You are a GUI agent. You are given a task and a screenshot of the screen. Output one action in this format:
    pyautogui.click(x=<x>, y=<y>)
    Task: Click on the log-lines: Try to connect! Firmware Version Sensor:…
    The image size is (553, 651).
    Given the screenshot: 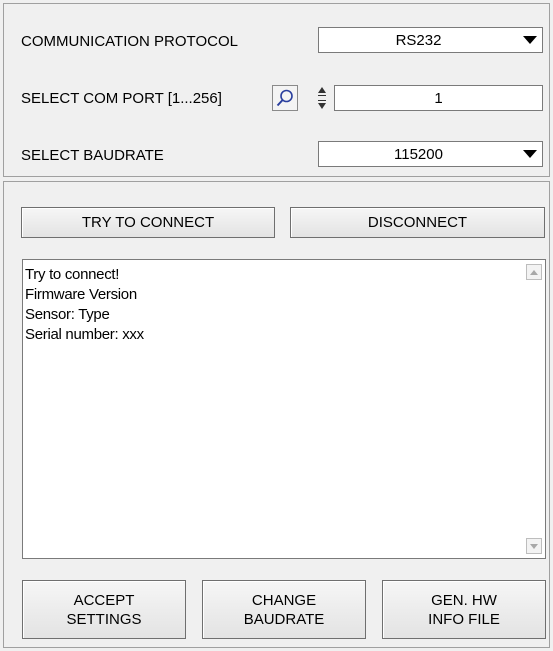 What is the action you would take?
    pyautogui.click(x=84, y=305)
    